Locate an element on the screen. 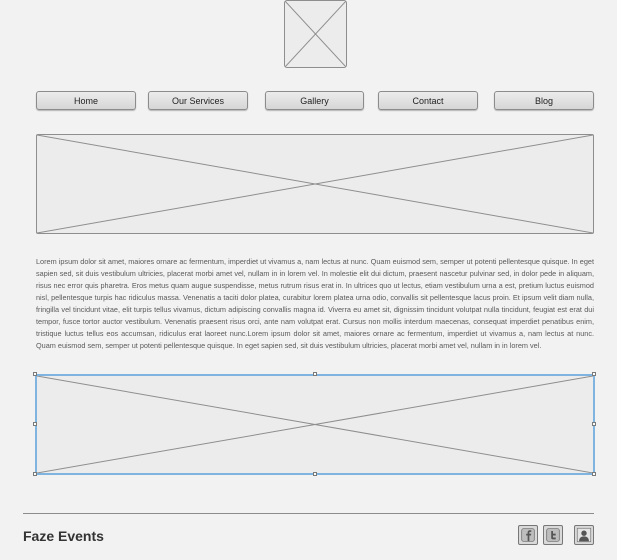 This screenshot has height=560, width=617. nav-home-label: Home is located at coordinates (85, 100).